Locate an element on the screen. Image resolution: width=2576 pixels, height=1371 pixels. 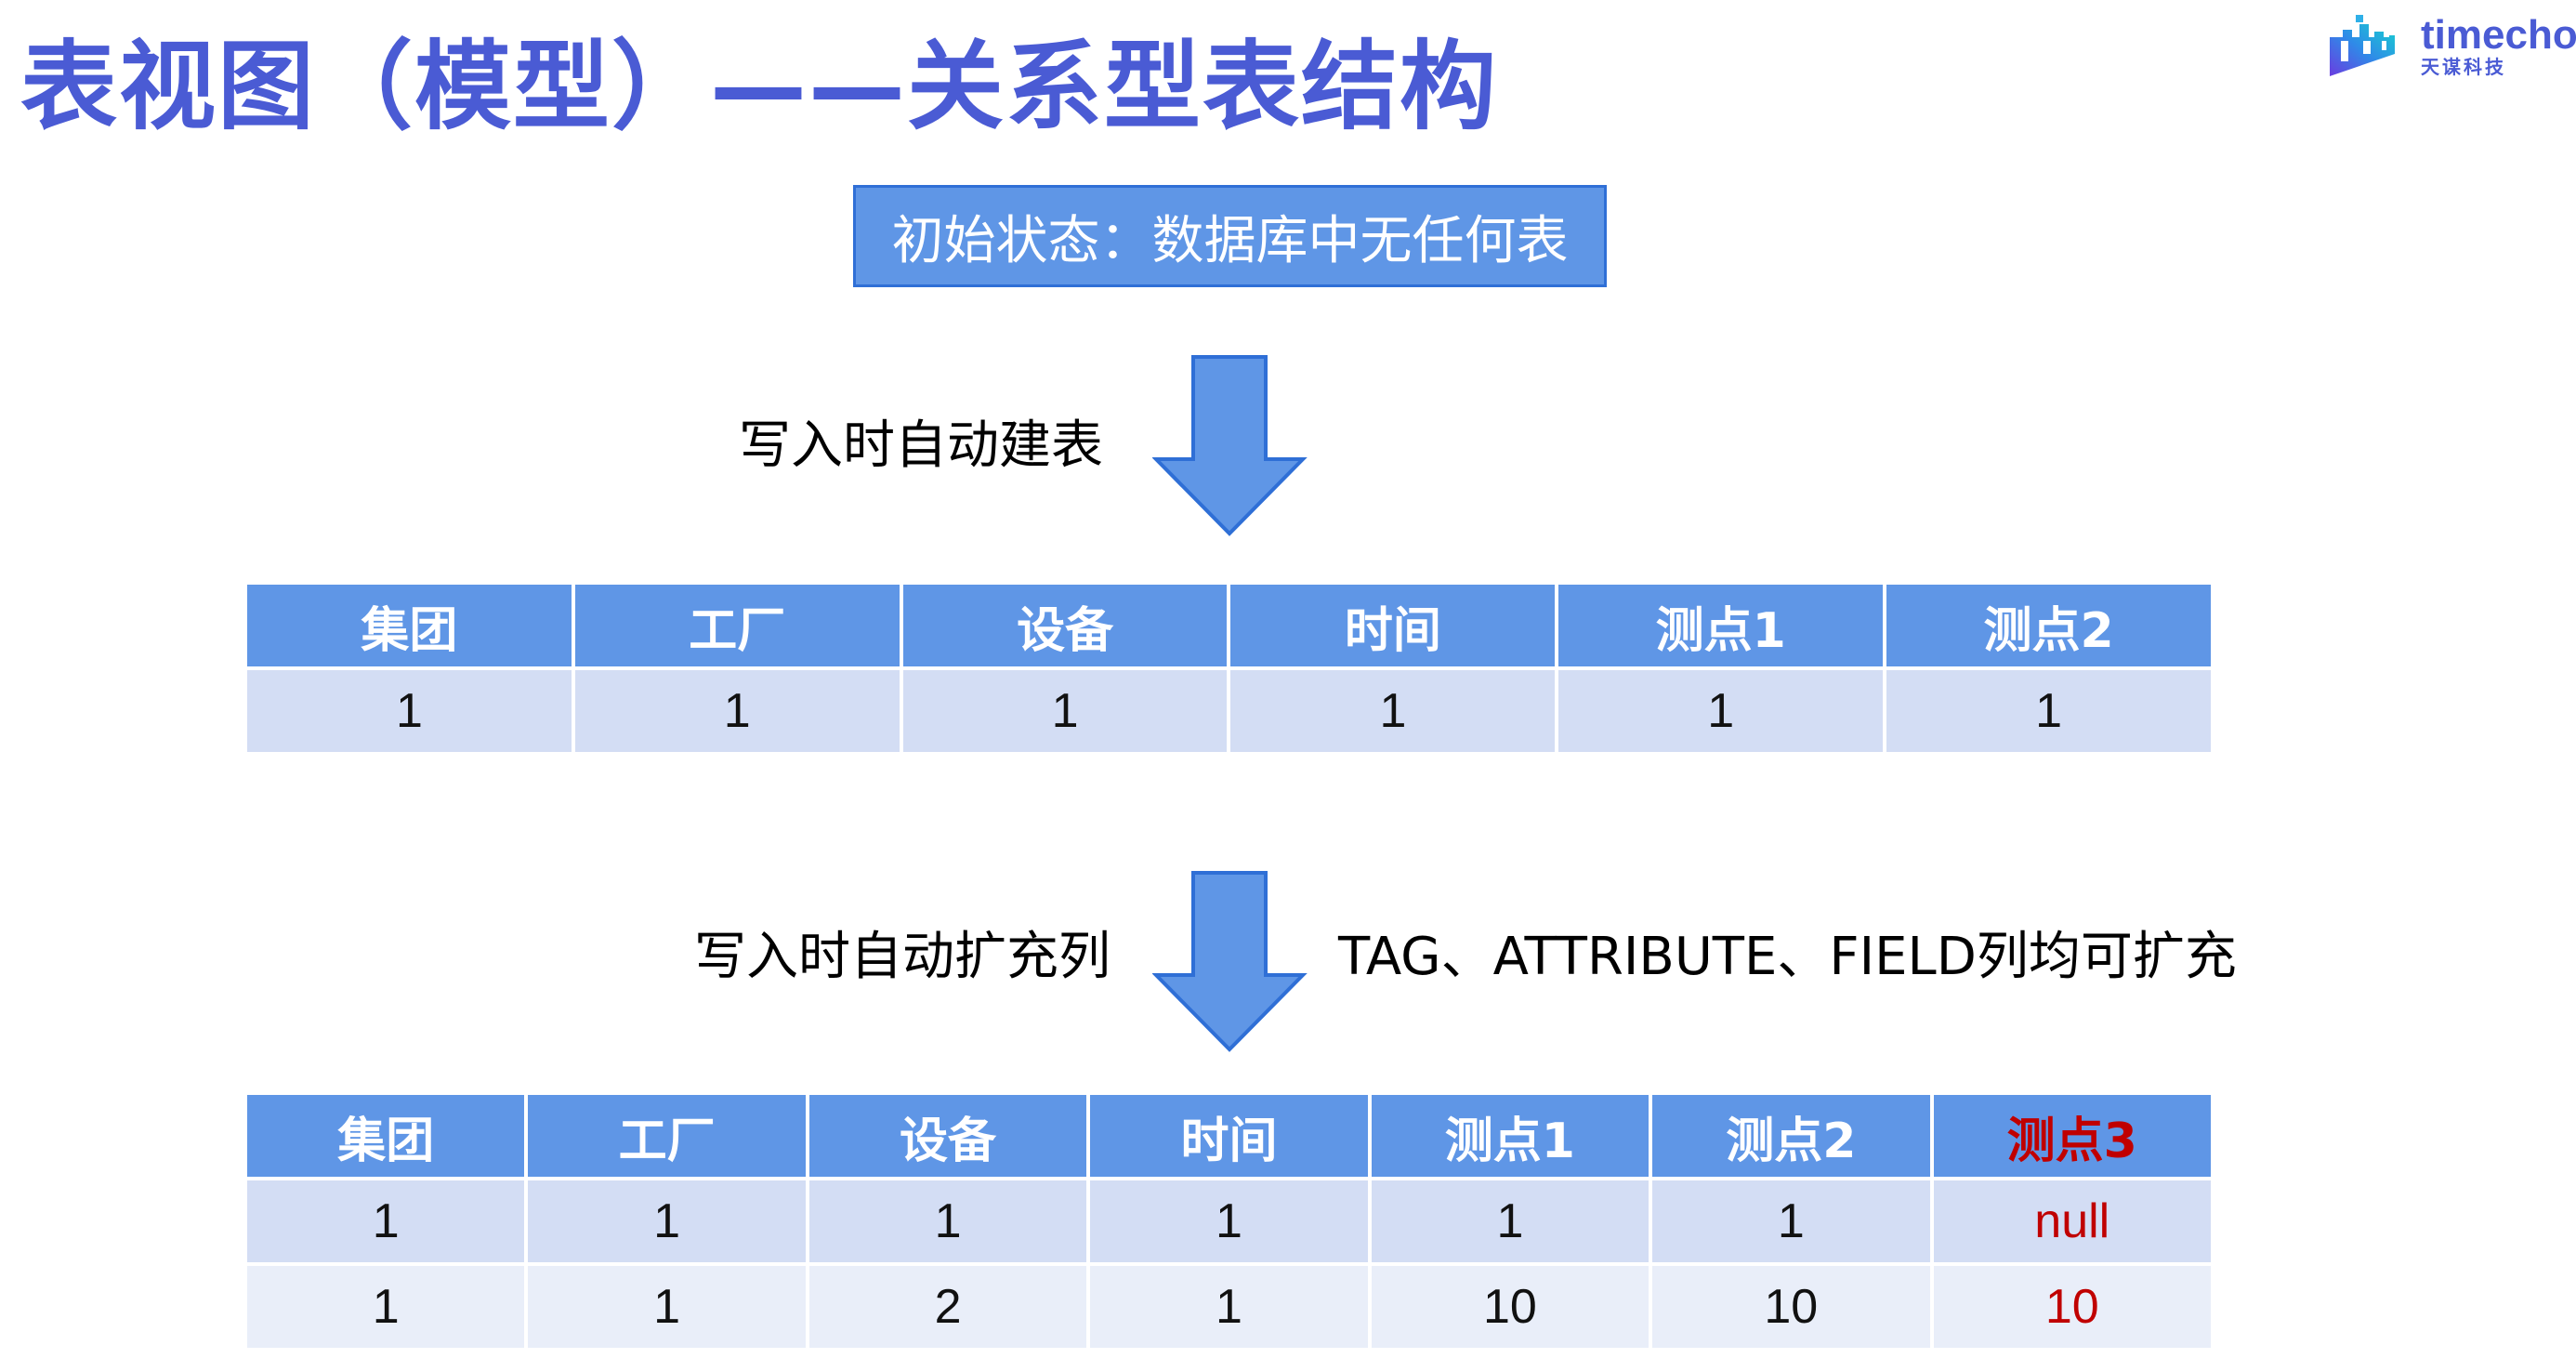
table-row: 1 1 1 1 1 1 is located at coordinates (1229, 711).